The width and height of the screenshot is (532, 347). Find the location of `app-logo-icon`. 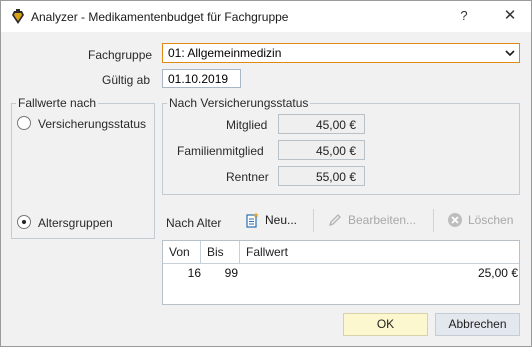

app-logo-icon is located at coordinates (18, 16).